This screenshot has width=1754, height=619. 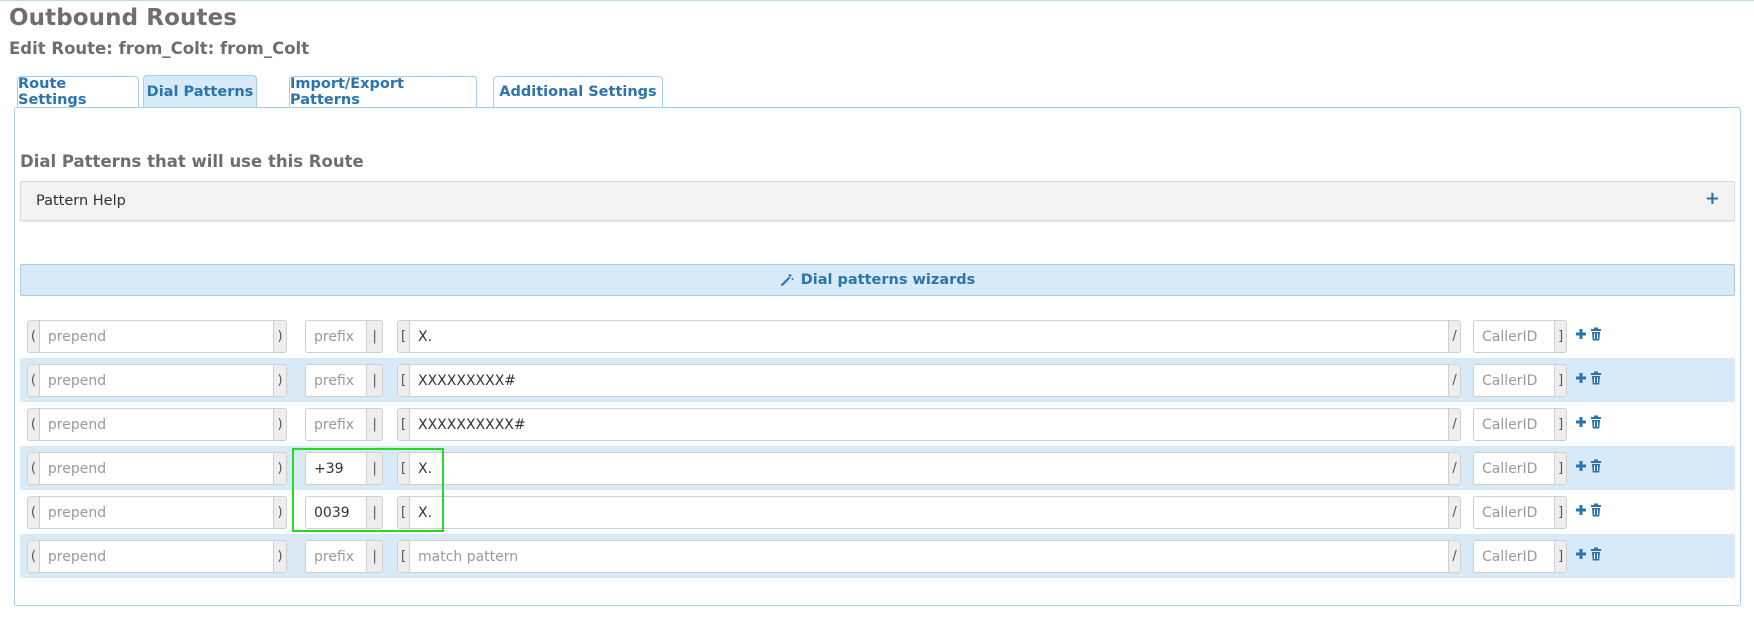 What do you see at coordinates (200, 91) in the screenshot?
I see `tab-dial-patterns: Dial Patterns` at bounding box center [200, 91].